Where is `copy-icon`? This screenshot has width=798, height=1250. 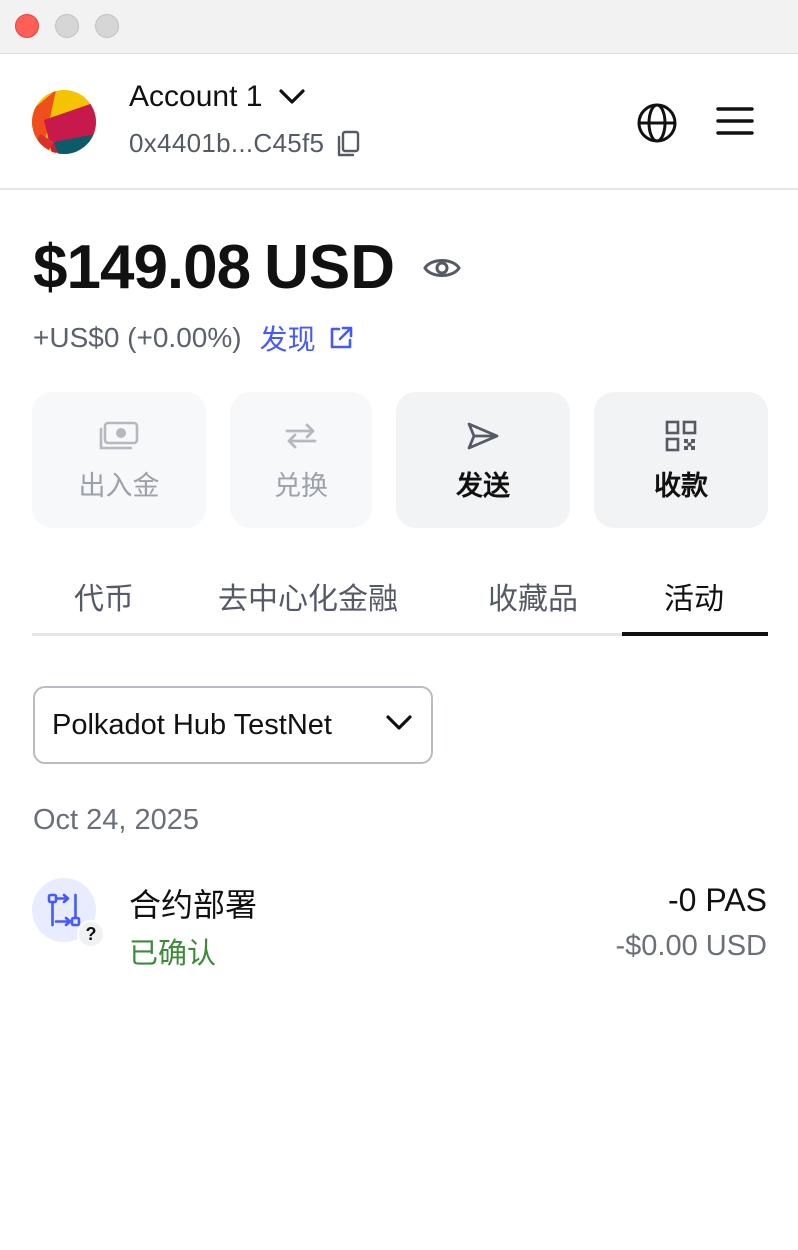
copy-icon is located at coordinates (348, 144).